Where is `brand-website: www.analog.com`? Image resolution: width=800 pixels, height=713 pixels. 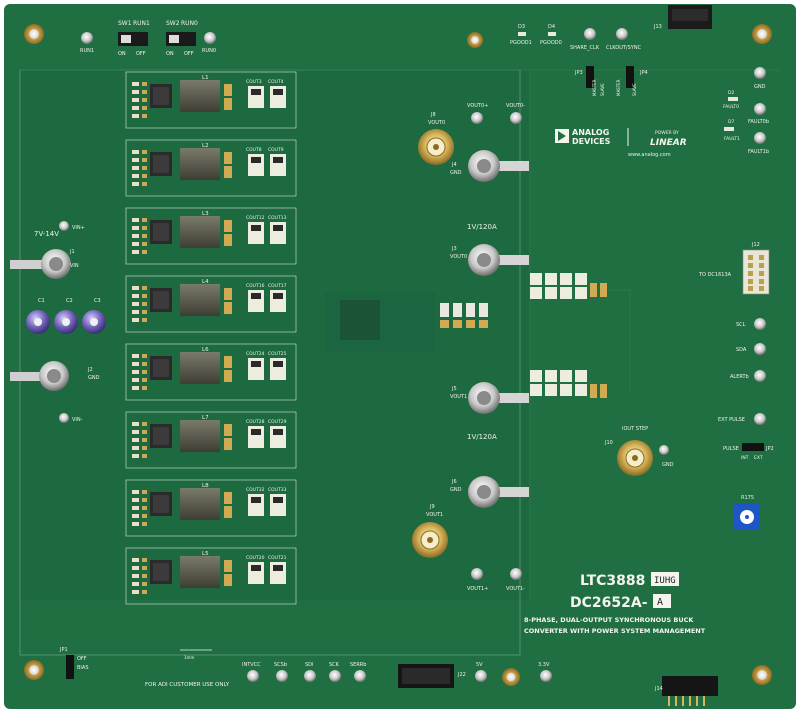
brand-website: www.analog.com is located at coordinates (649, 155).